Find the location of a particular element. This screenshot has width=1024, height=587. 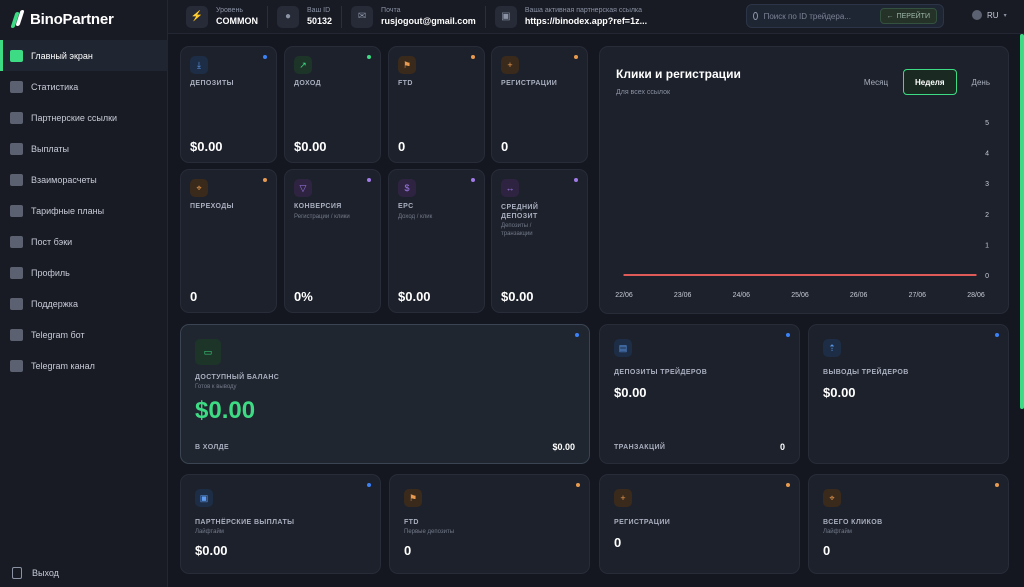

ftd-lifetime-sub: Первые депозиты is located at coordinates (429, 532).